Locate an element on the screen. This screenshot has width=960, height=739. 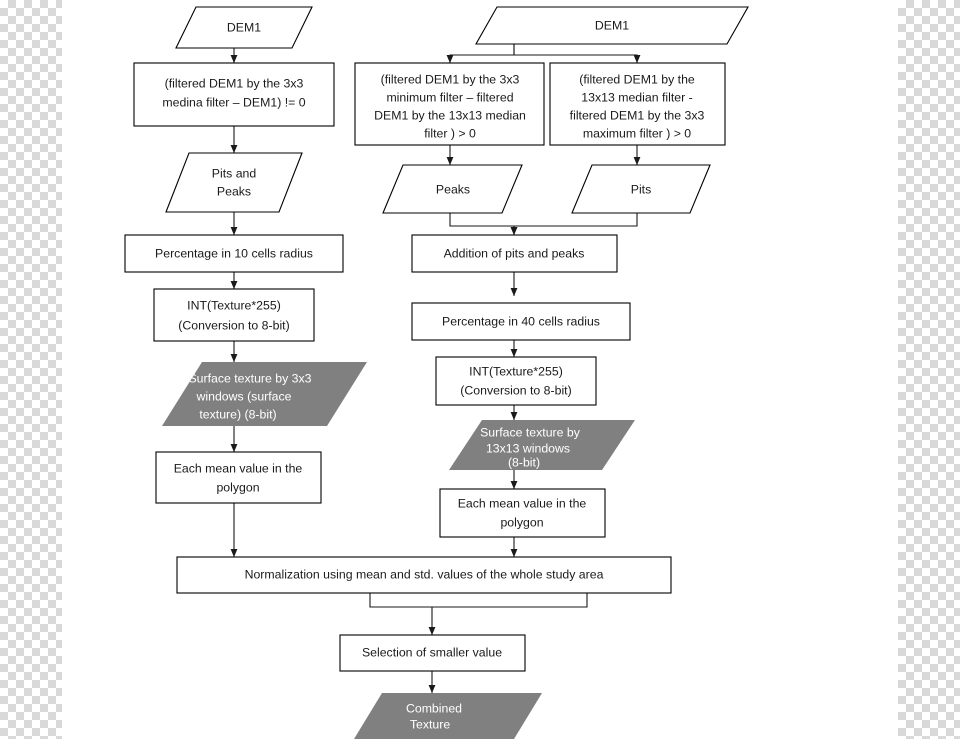
node-mean-right-line2: polygon is located at coordinates (521, 522).